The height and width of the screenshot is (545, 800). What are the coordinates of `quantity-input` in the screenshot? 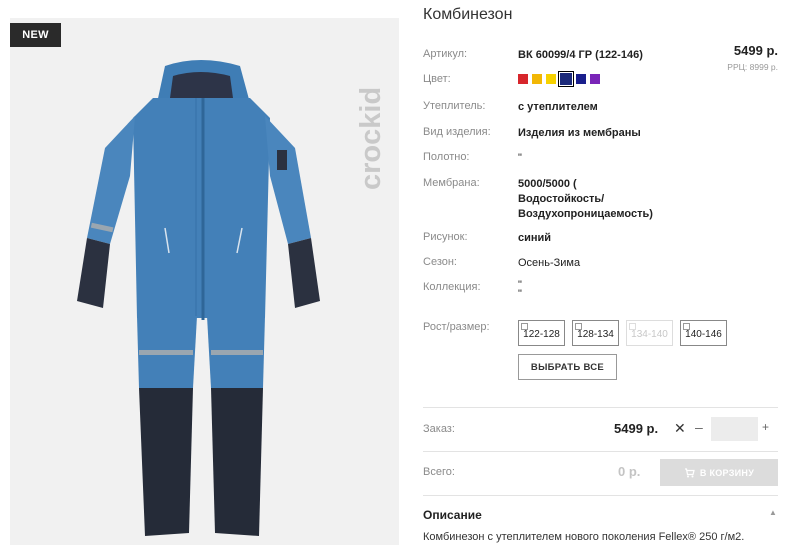 It's located at (734, 429).